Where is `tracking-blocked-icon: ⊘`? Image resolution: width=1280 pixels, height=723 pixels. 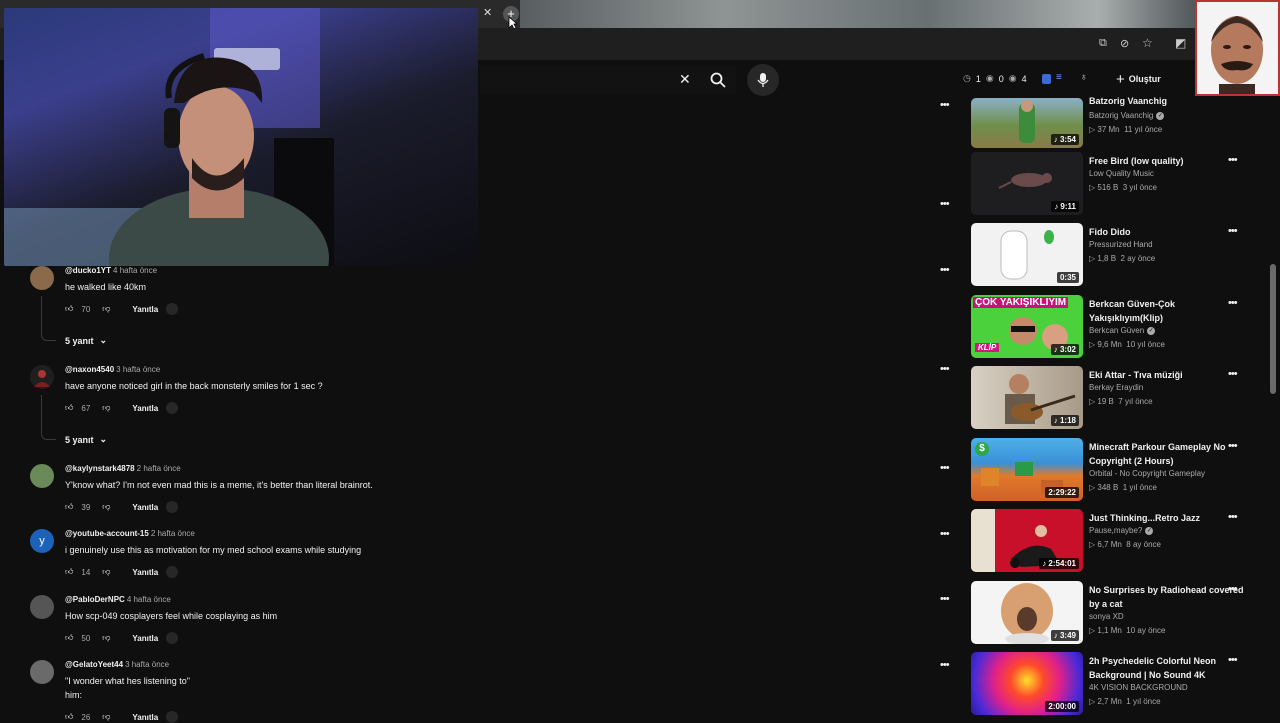
tracking-blocked-icon: ⊘ is located at coordinates (1124, 43).